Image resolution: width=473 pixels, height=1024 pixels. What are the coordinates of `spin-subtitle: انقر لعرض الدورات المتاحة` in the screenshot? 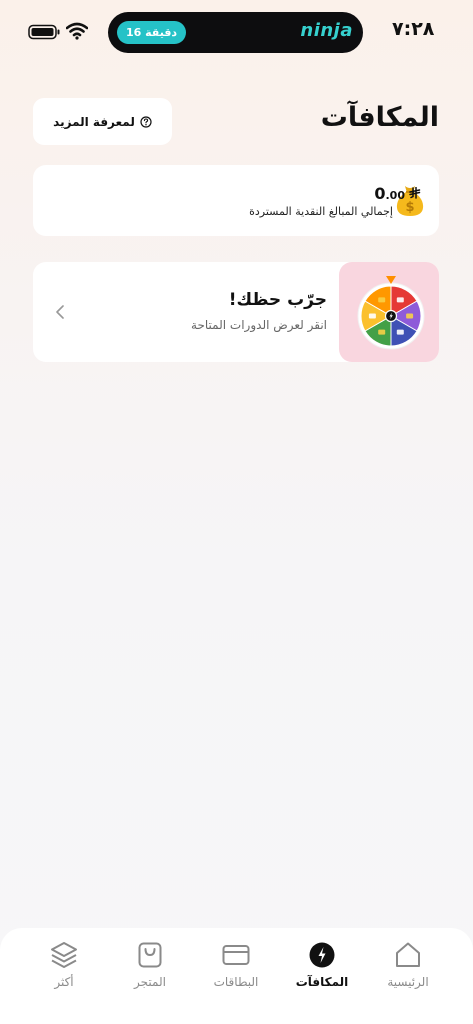 It's located at (259, 325).